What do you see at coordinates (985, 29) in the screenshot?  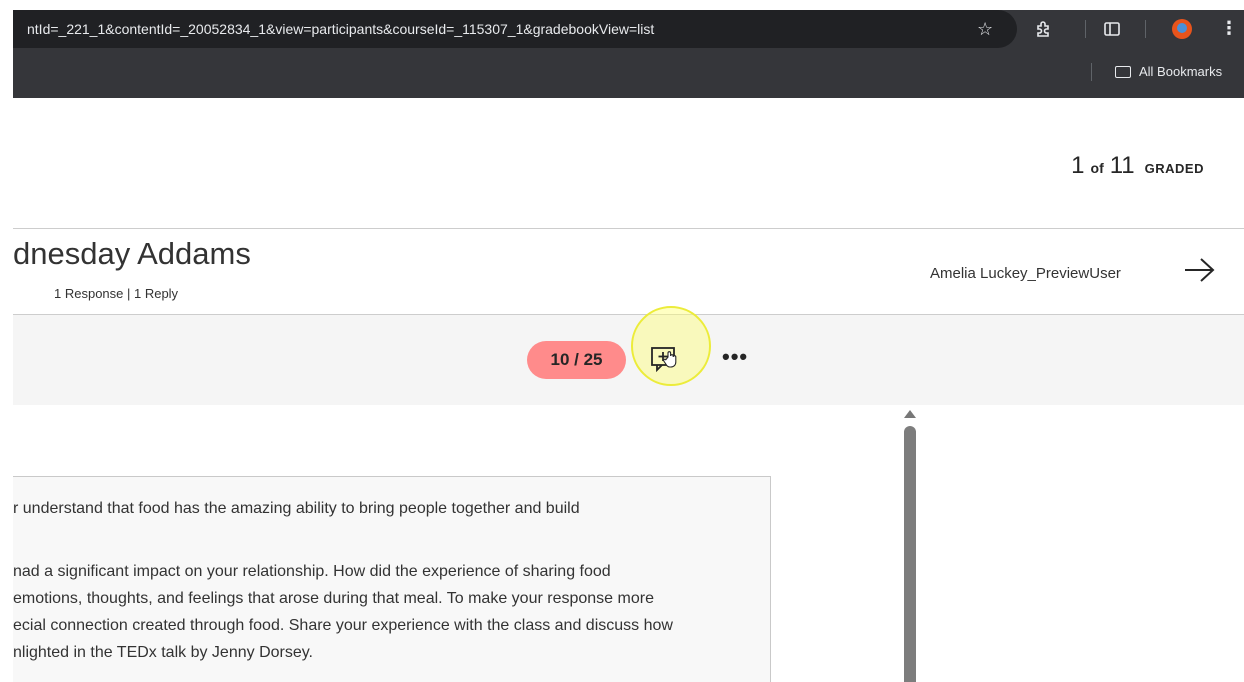 I see `bookmark-star-icon: ☆` at bounding box center [985, 29].